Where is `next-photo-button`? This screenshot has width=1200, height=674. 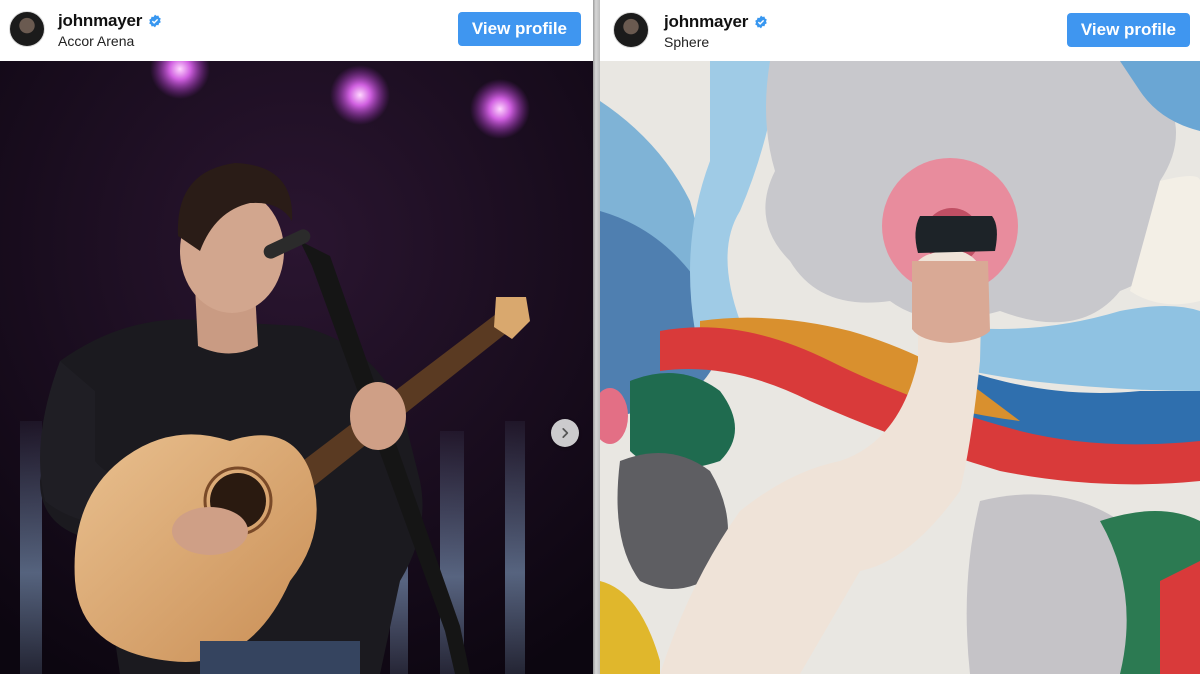
next-photo-button is located at coordinates (565, 433).